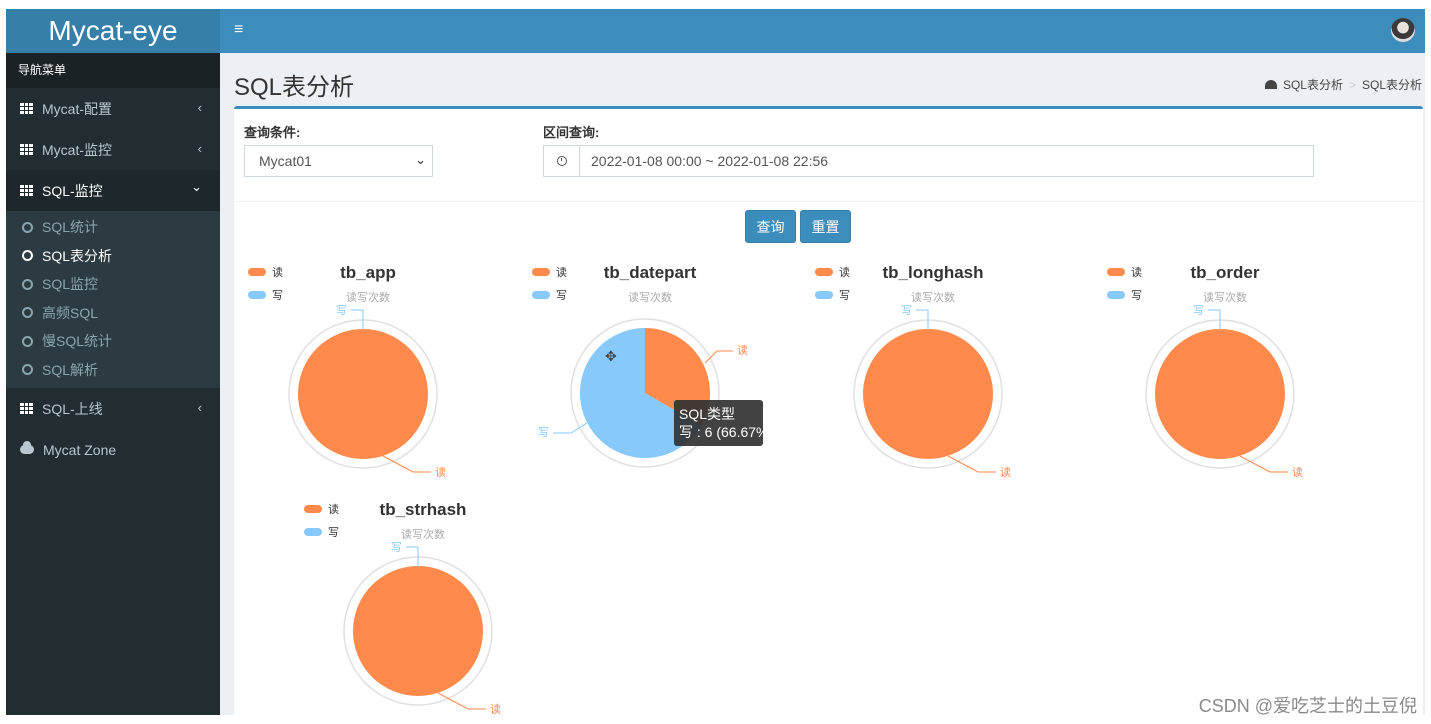 Image resolution: width=1431 pixels, height=724 pixels. Describe the element at coordinates (822, 31) in the screenshot. I see `top-navbar: ≡` at that location.